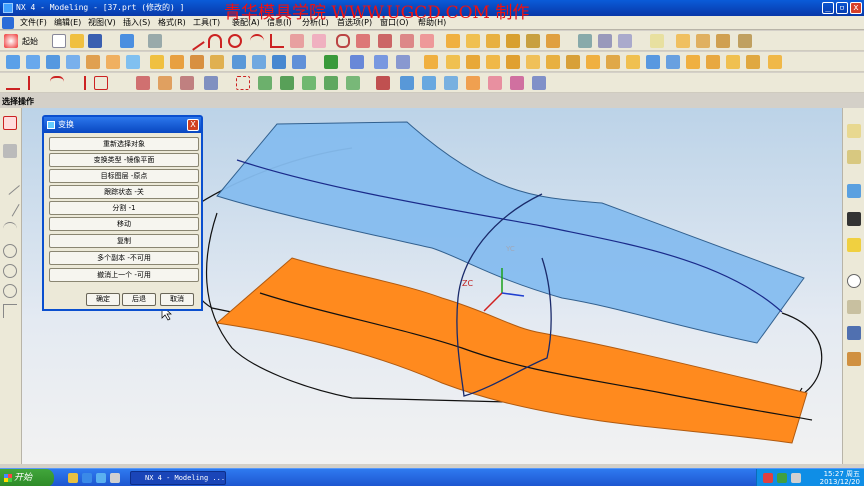  What do you see at coordinates (124, 208) in the screenshot?
I see `option-subdivide: 分割 -1` at bounding box center [124, 208].